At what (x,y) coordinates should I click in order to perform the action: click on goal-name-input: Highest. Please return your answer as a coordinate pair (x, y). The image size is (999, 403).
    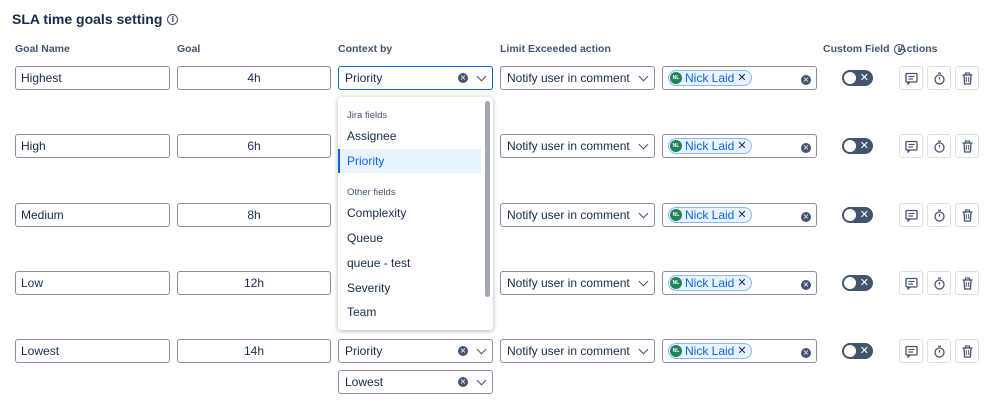
    Looking at the image, I should click on (92, 78).